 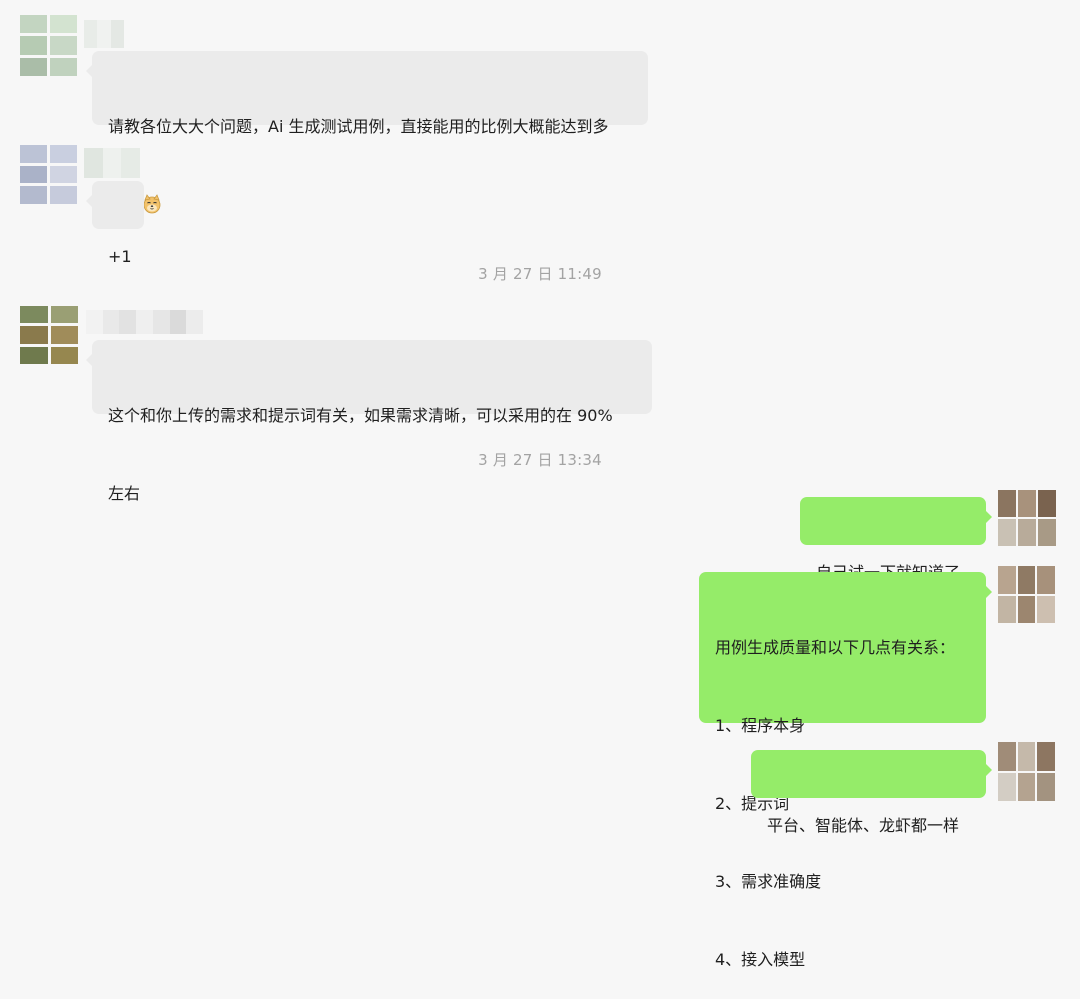 What do you see at coordinates (124, 493) in the screenshot?
I see `message-text: 左右` at bounding box center [124, 493].